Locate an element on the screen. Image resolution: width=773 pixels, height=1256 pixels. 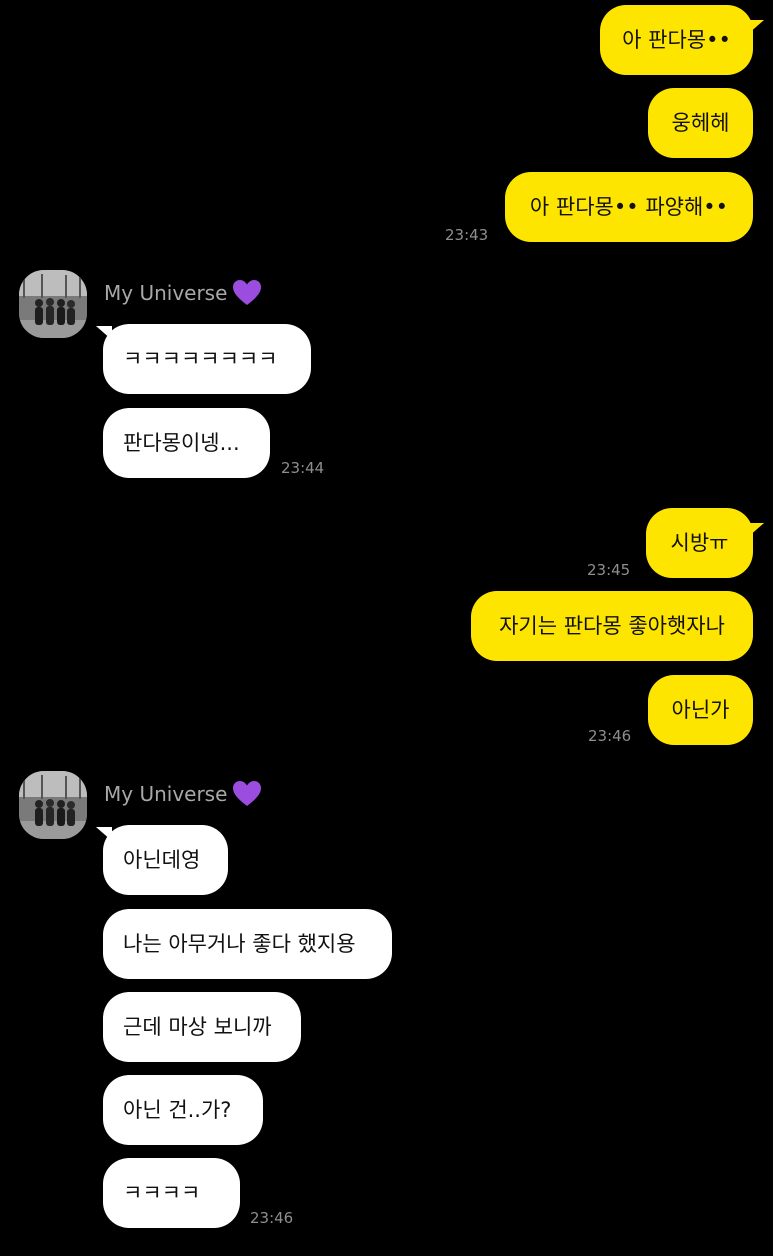
message-text: 아 판다몽•• is located at coordinates (676, 40).